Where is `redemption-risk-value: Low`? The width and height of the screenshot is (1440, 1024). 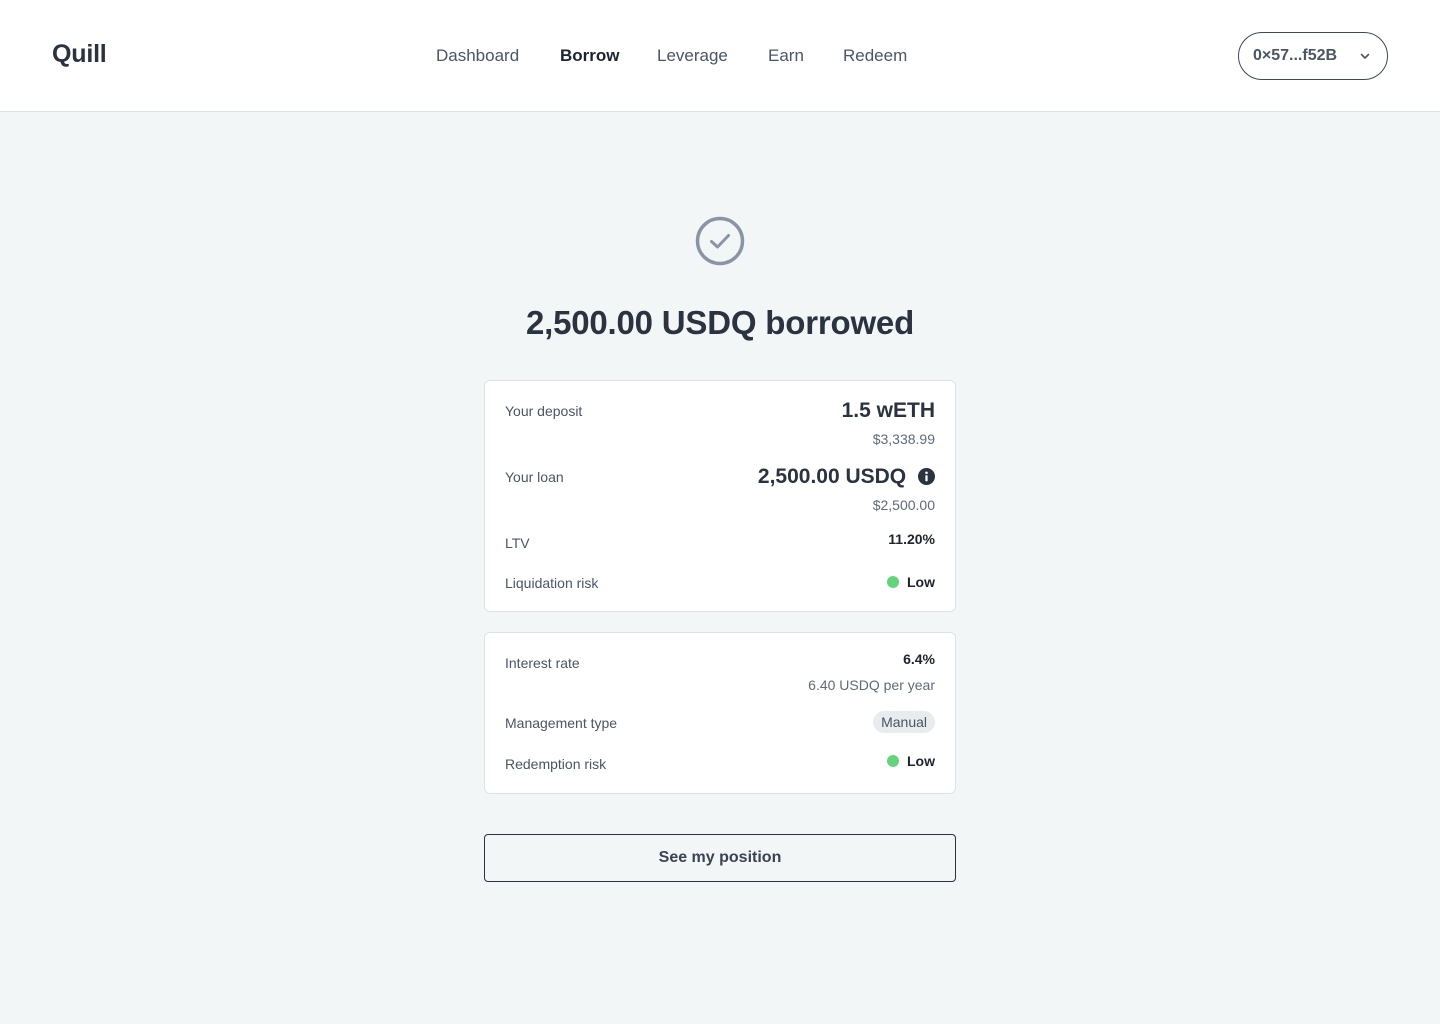
redemption-risk-value: Low is located at coordinates (911, 761).